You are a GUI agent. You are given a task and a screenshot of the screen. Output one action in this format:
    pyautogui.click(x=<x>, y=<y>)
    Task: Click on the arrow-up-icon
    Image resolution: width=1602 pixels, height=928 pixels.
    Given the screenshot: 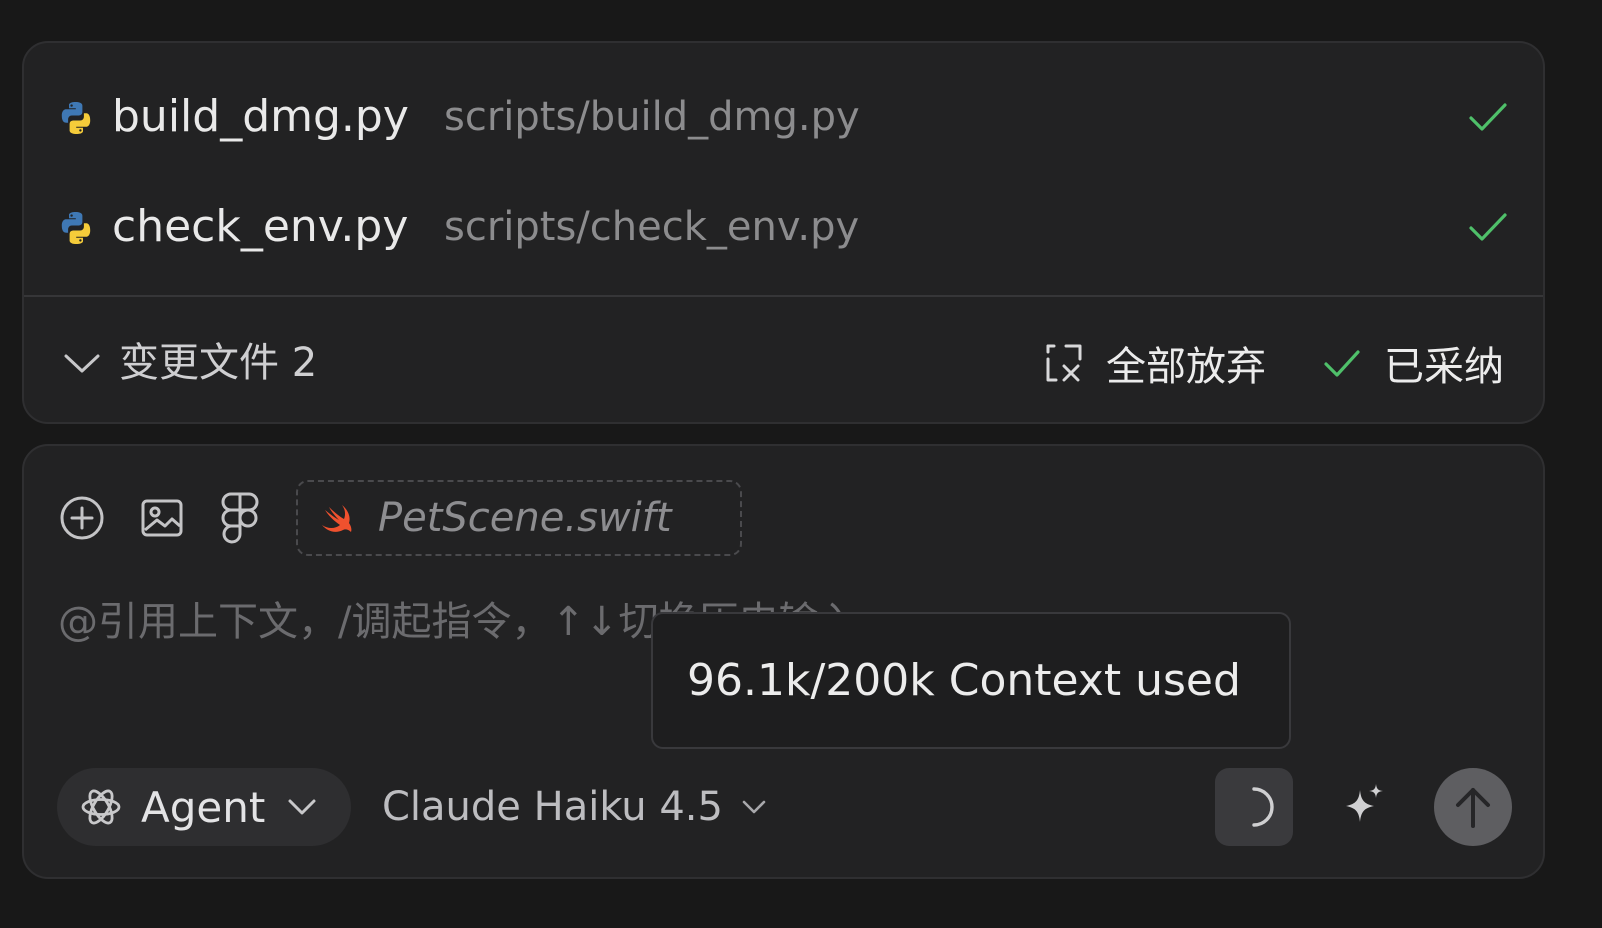 What is the action you would take?
    pyautogui.click(x=1473, y=808)
    